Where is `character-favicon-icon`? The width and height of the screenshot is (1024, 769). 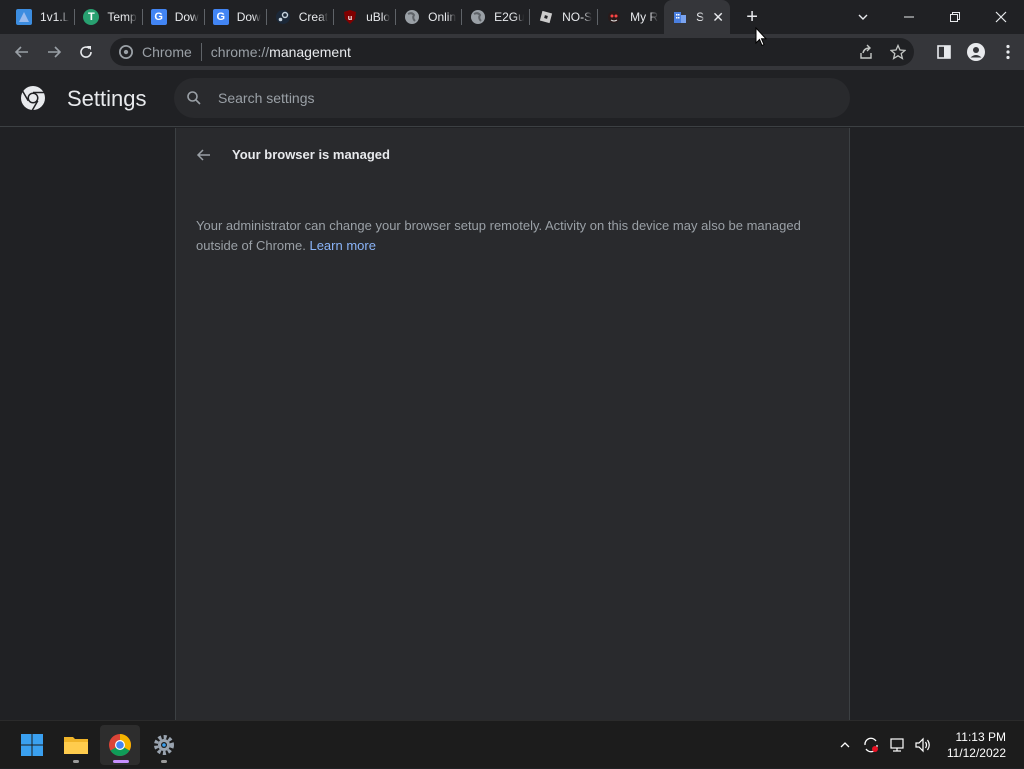
character-favicon-icon is located at coordinates (614, 17).